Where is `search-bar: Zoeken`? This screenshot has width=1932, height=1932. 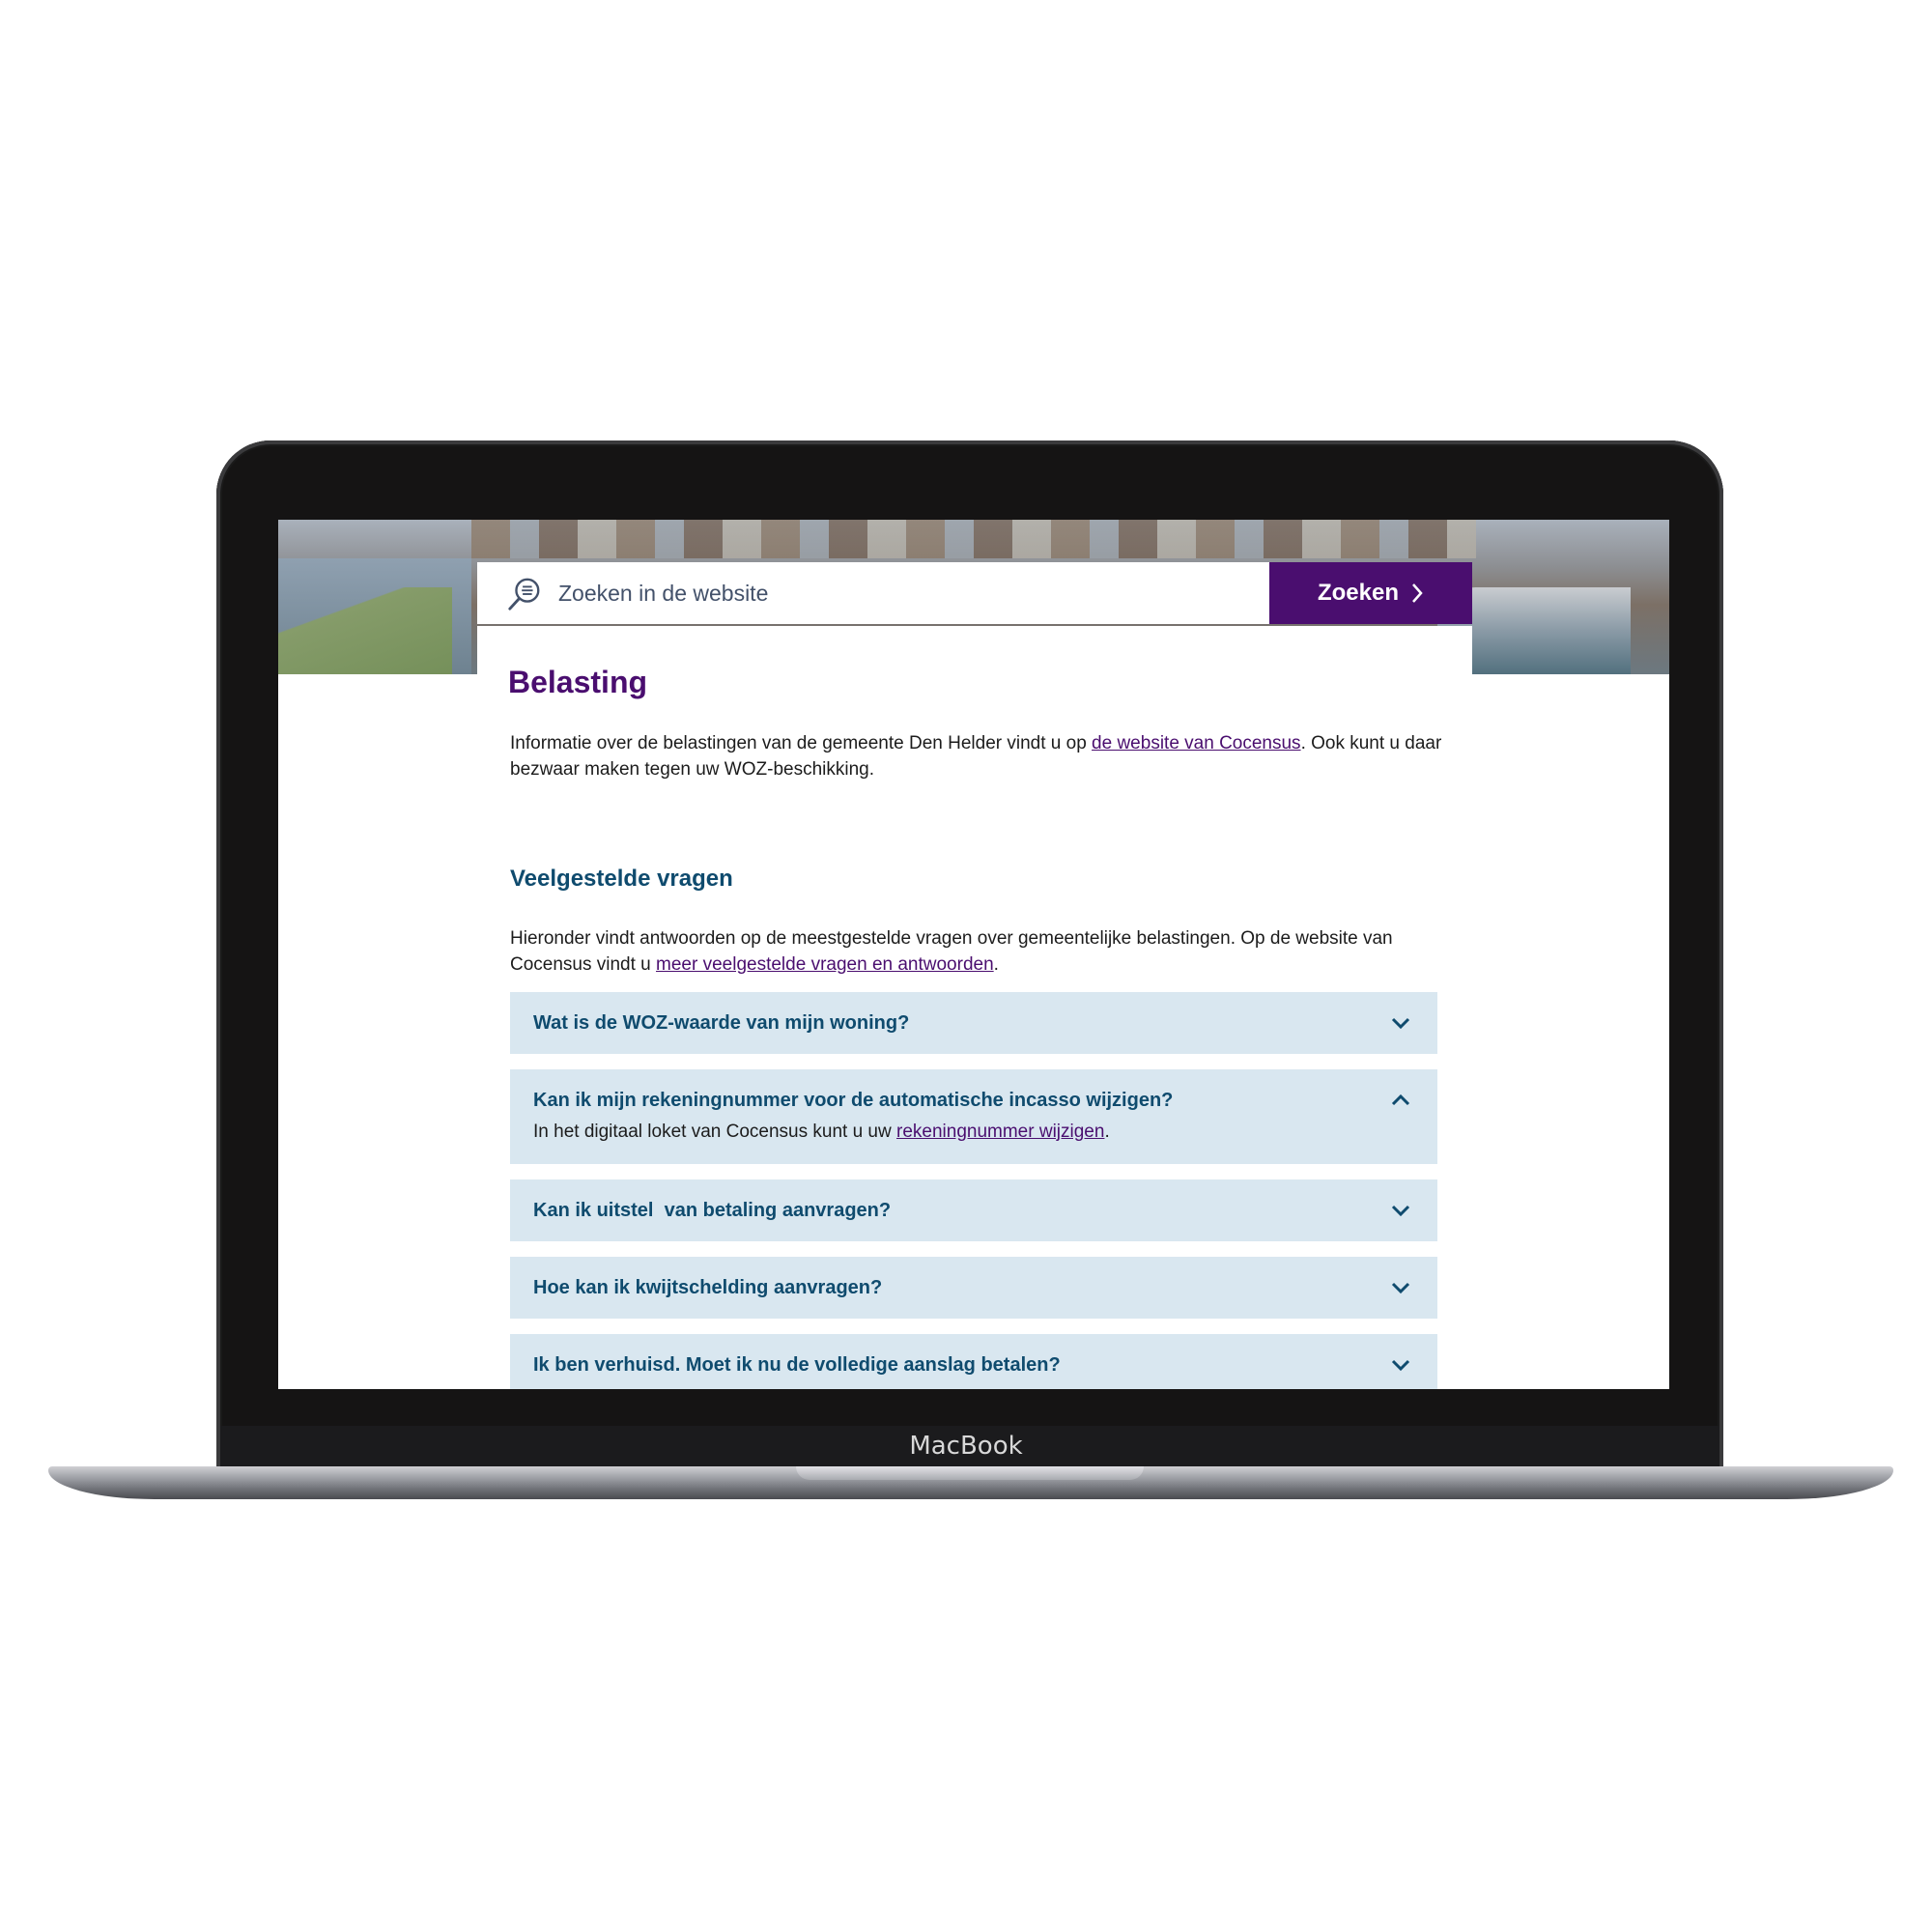 search-bar: Zoeken is located at coordinates (974, 593).